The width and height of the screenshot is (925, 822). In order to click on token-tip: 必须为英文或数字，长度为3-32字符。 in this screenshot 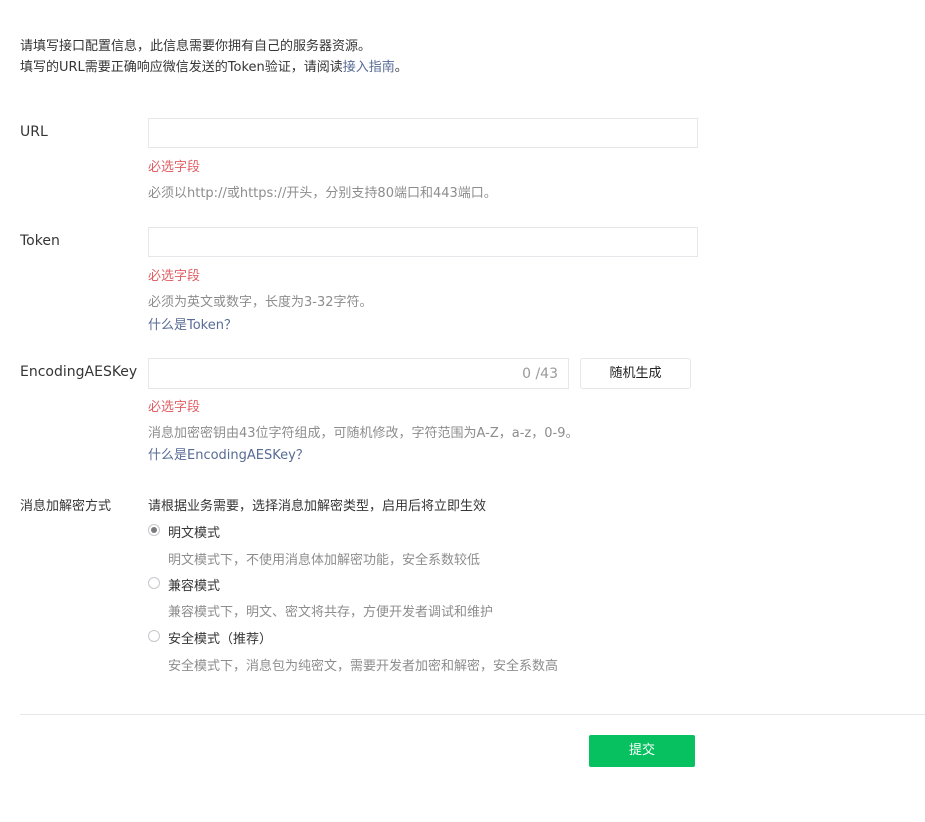, I will do `click(260, 302)`.